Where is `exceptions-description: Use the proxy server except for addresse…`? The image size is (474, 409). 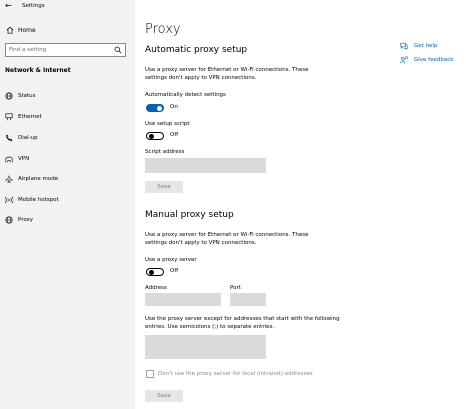 exceptions-description: Use the proxy server except for addresse… is located at coordinates (242, 323).